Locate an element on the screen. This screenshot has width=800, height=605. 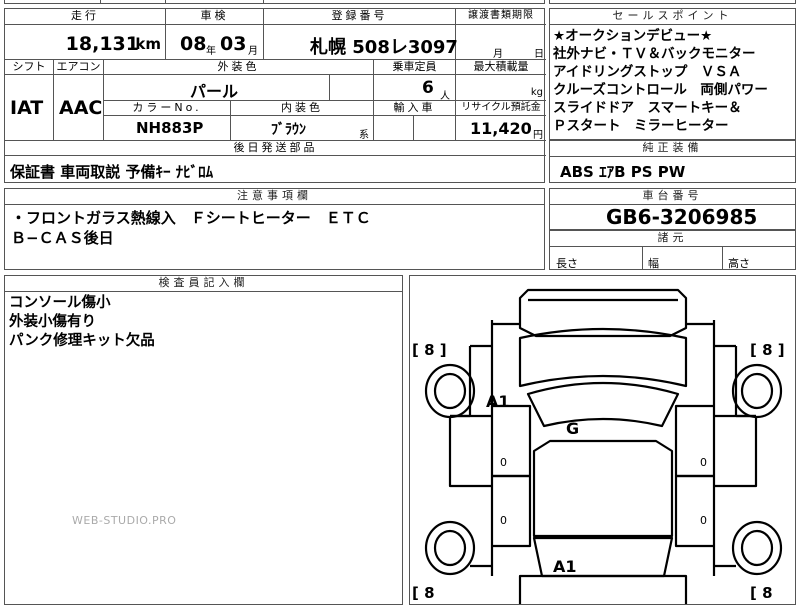
notes-header: 注意事項欄 is located at coordinates (274, 197).